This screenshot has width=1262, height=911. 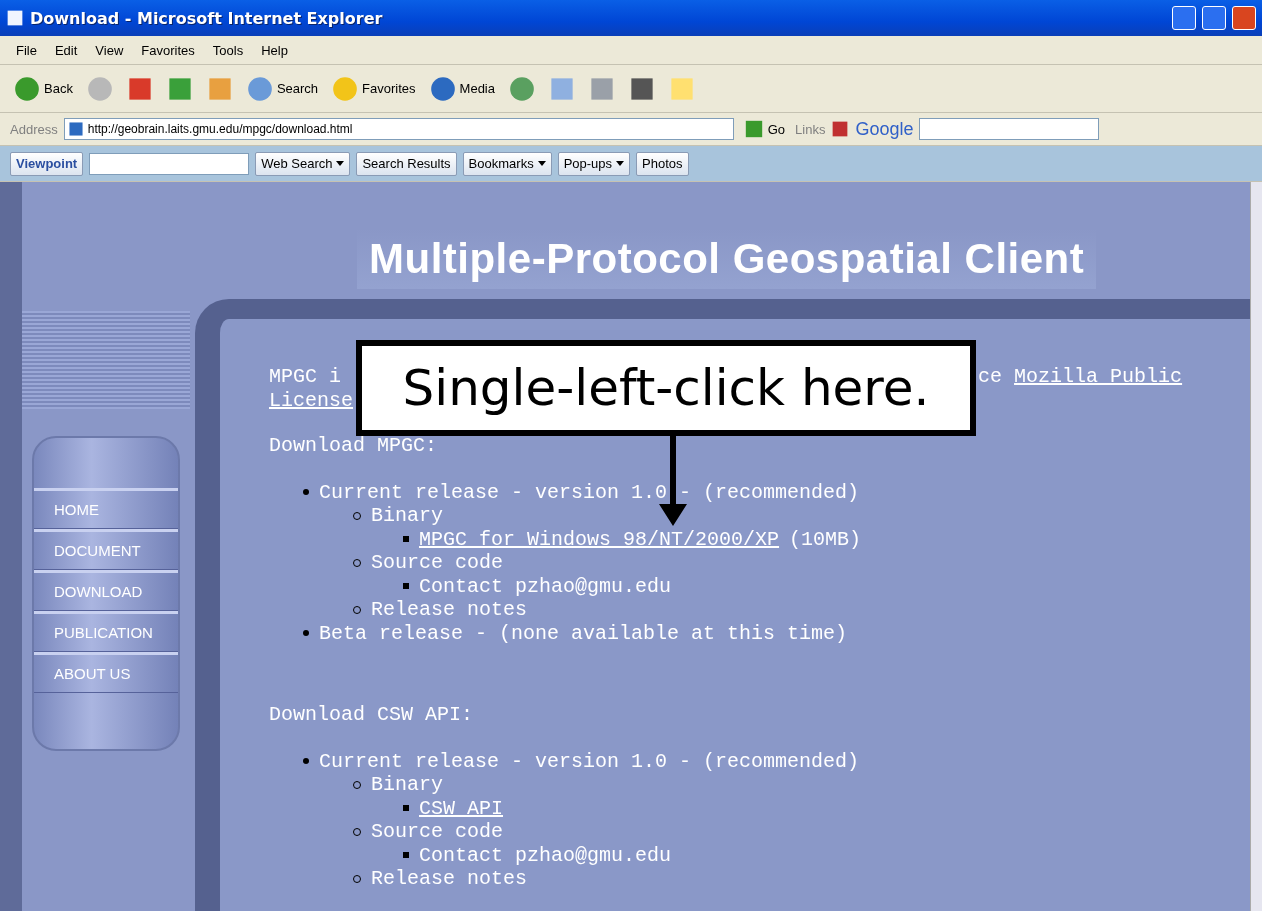 I want to click on intro-text: ce, so click(x=990, y=376).